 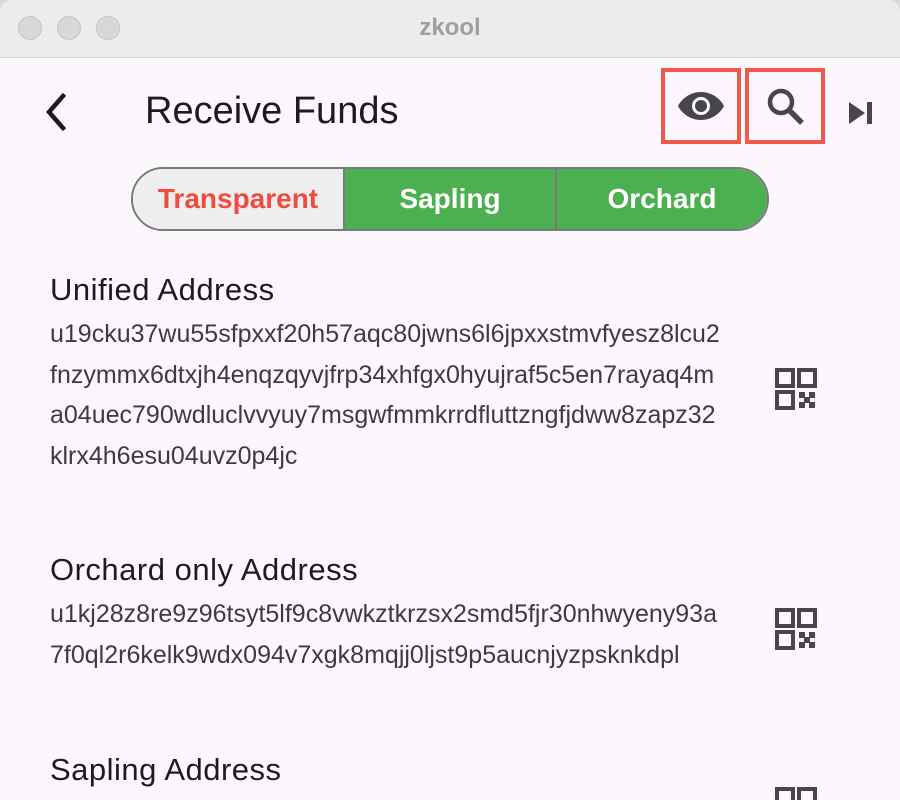 I want to click on pool-selector: Transparent Sapling Orchard, so click(x=450, y=199).